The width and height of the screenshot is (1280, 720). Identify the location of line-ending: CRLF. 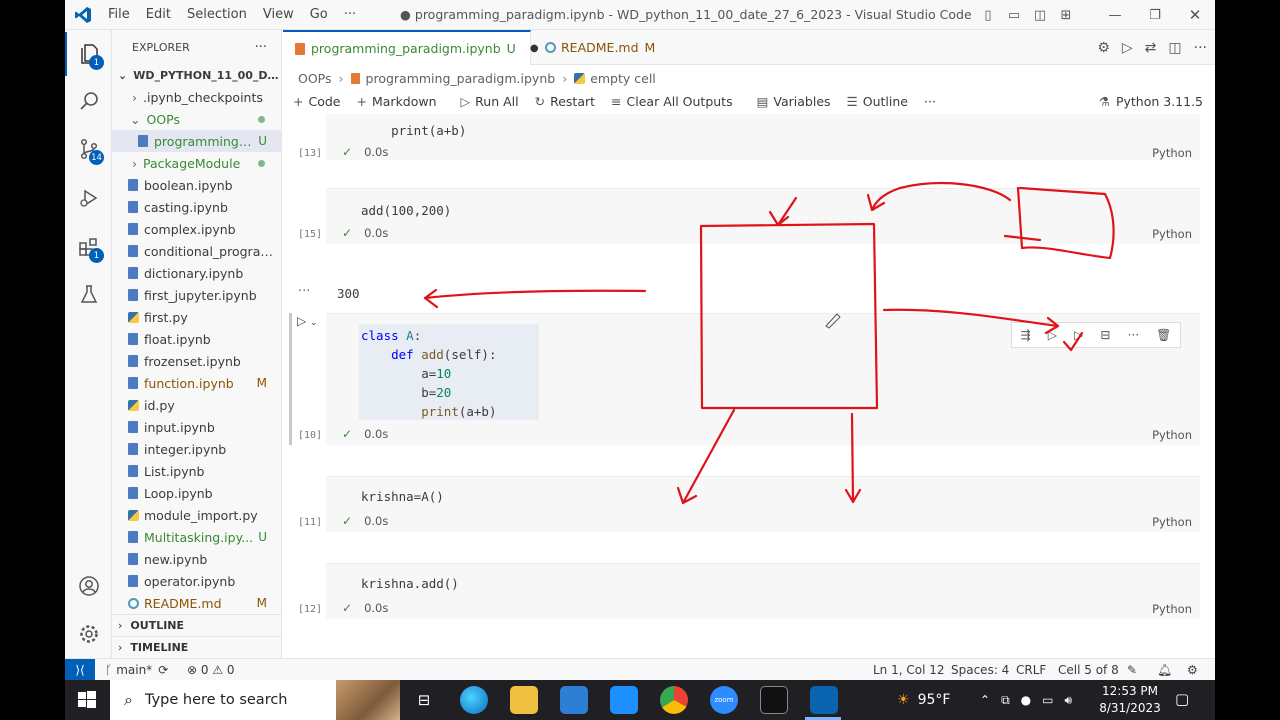
(1031, 669).